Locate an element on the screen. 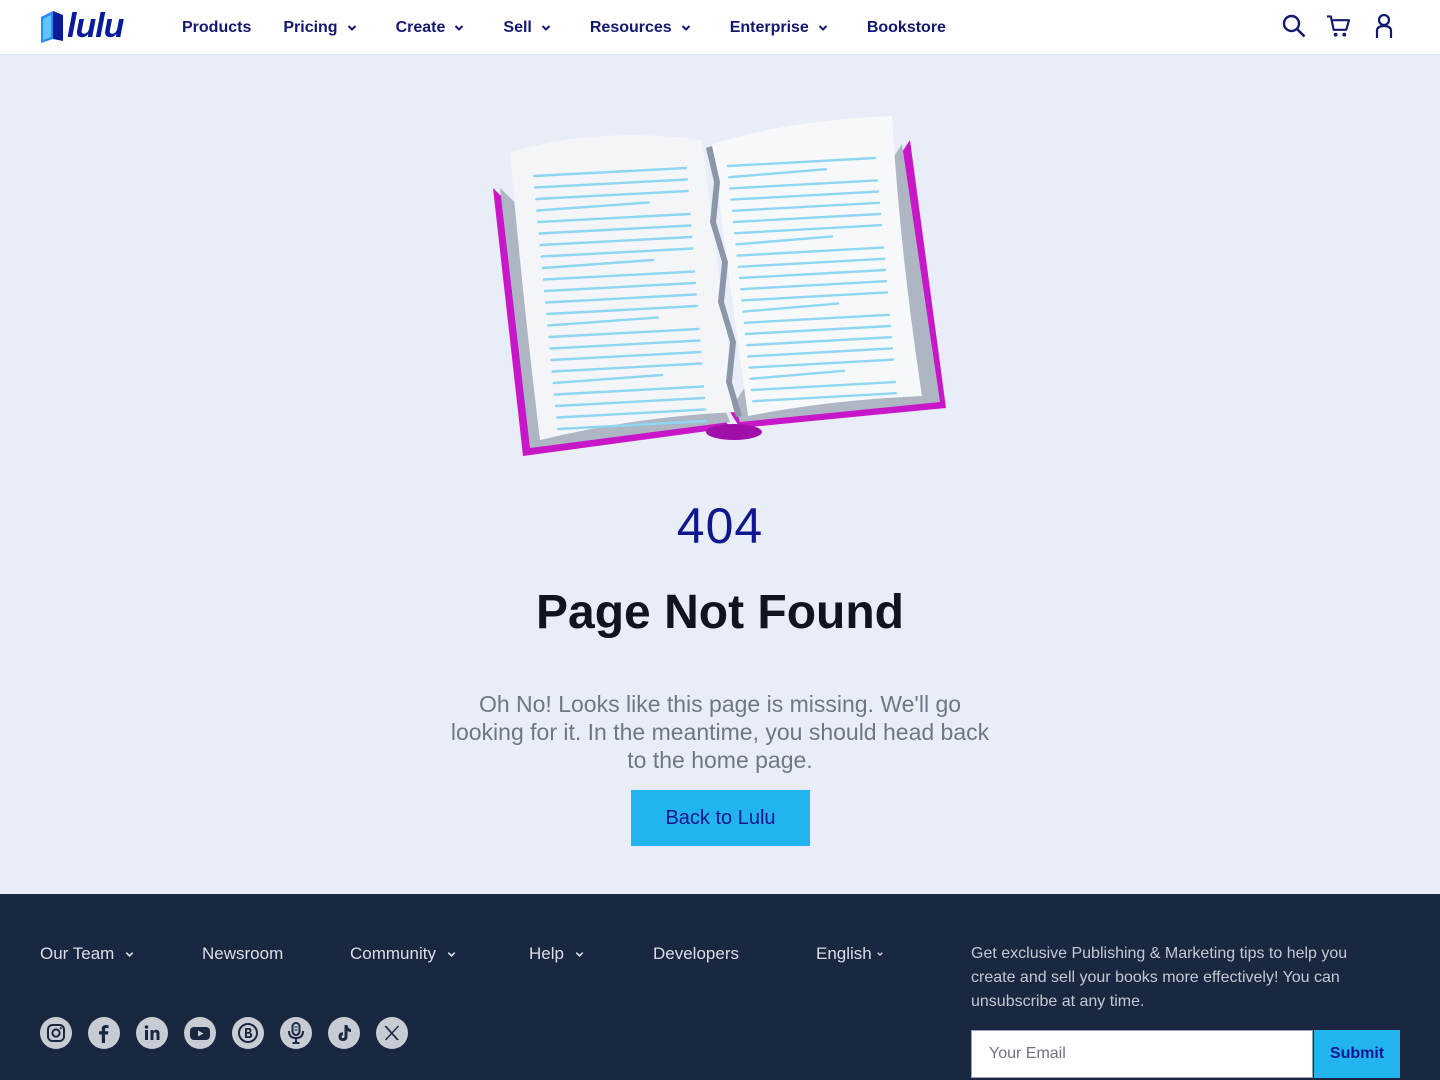 Image resolution: width=1440 pixels, height=1080 pixels. x-icon is located at coordinates (392, 1033).